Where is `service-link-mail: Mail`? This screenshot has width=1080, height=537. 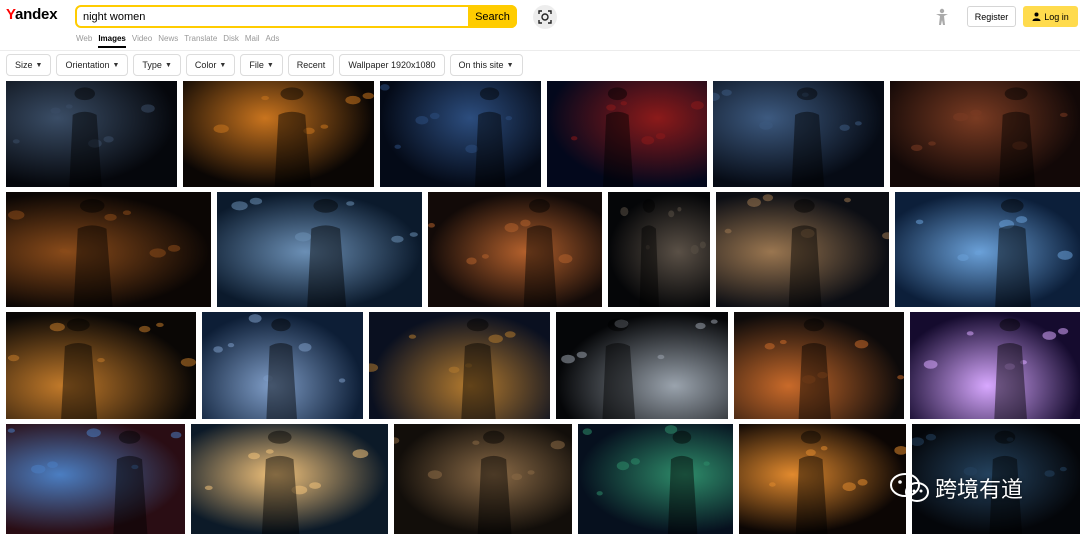
service-link-mail: Mail is located at coordinates (252, 38).